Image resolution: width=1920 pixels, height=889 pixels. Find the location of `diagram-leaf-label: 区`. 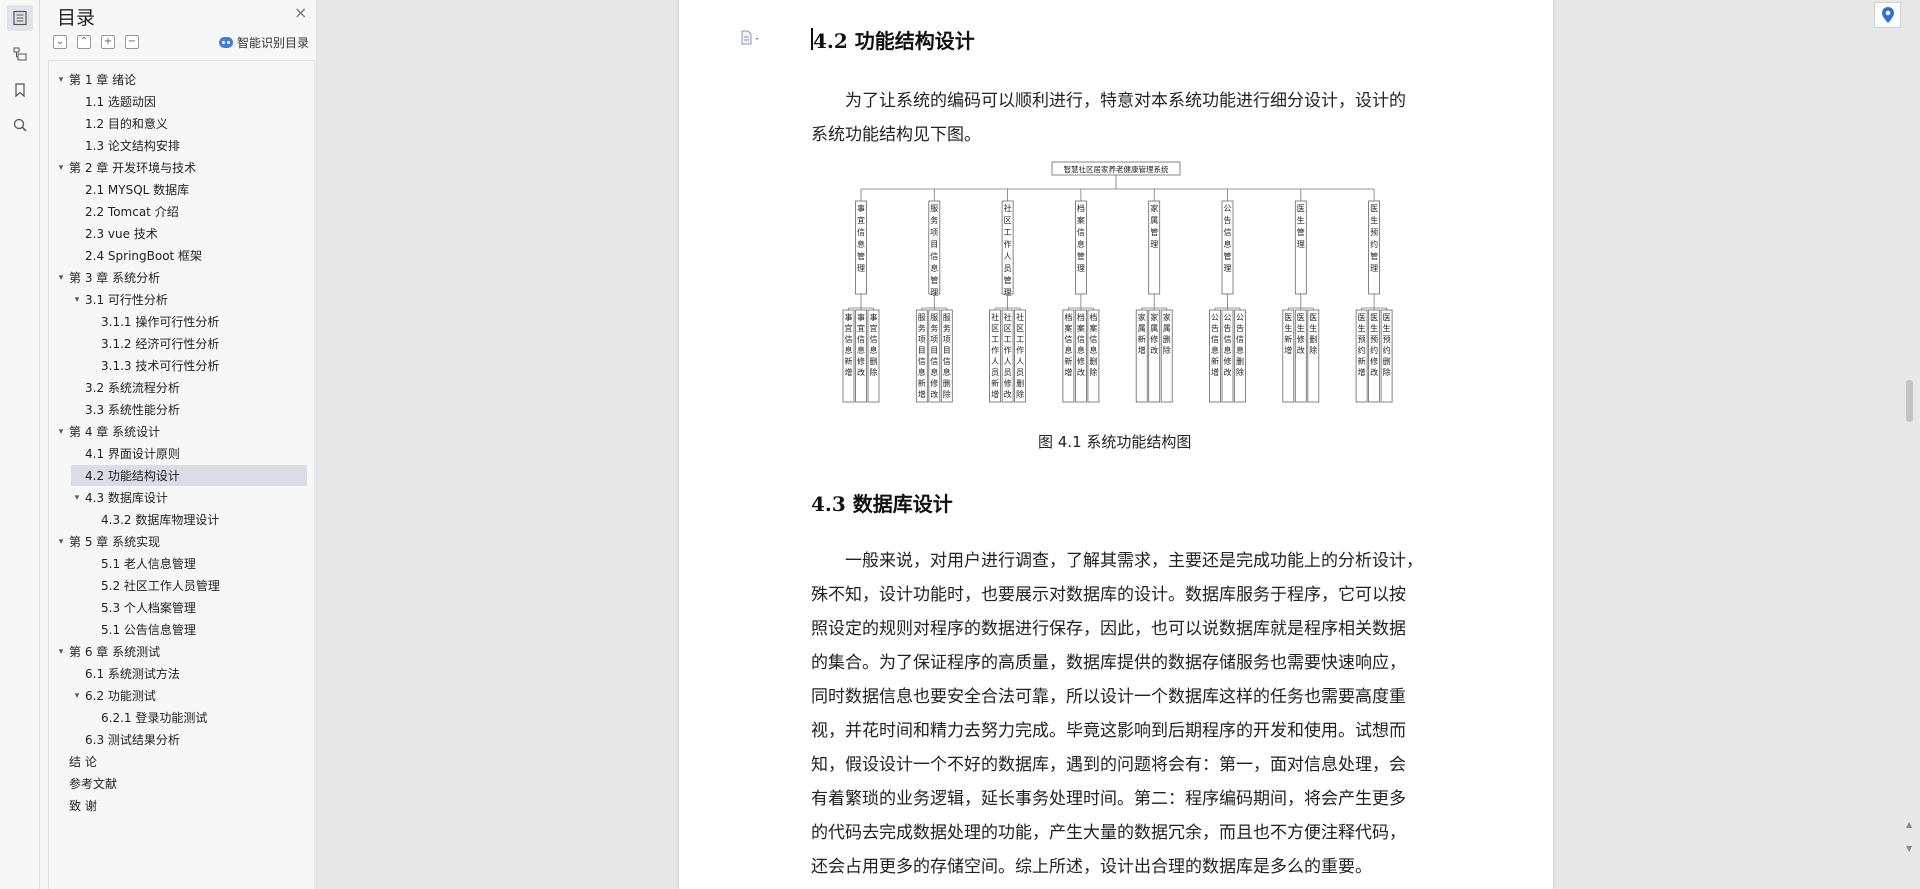

diagram-leaf-label: 区 is located at coordinates (1008, 328).